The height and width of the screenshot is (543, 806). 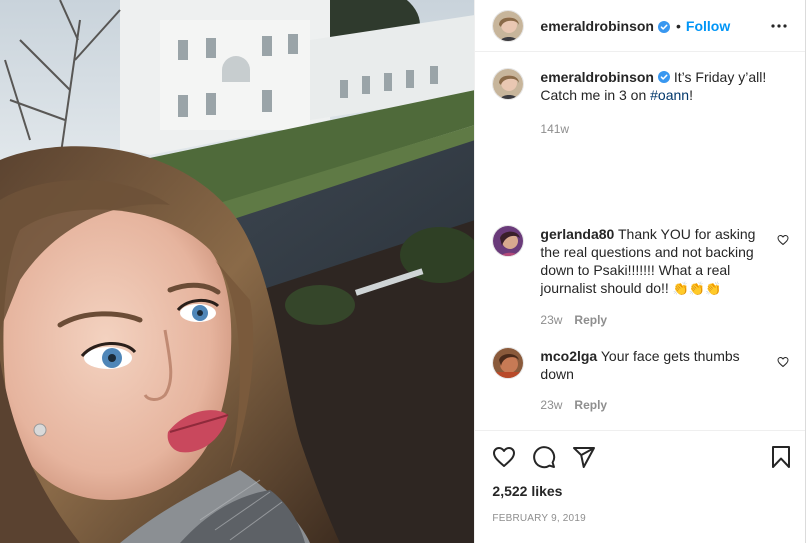 What do you see at coordinates (697, 288) in the screenshot?
I see `clapping-hands-emoji: 👏👏👏` at bounding box center [697, 288].